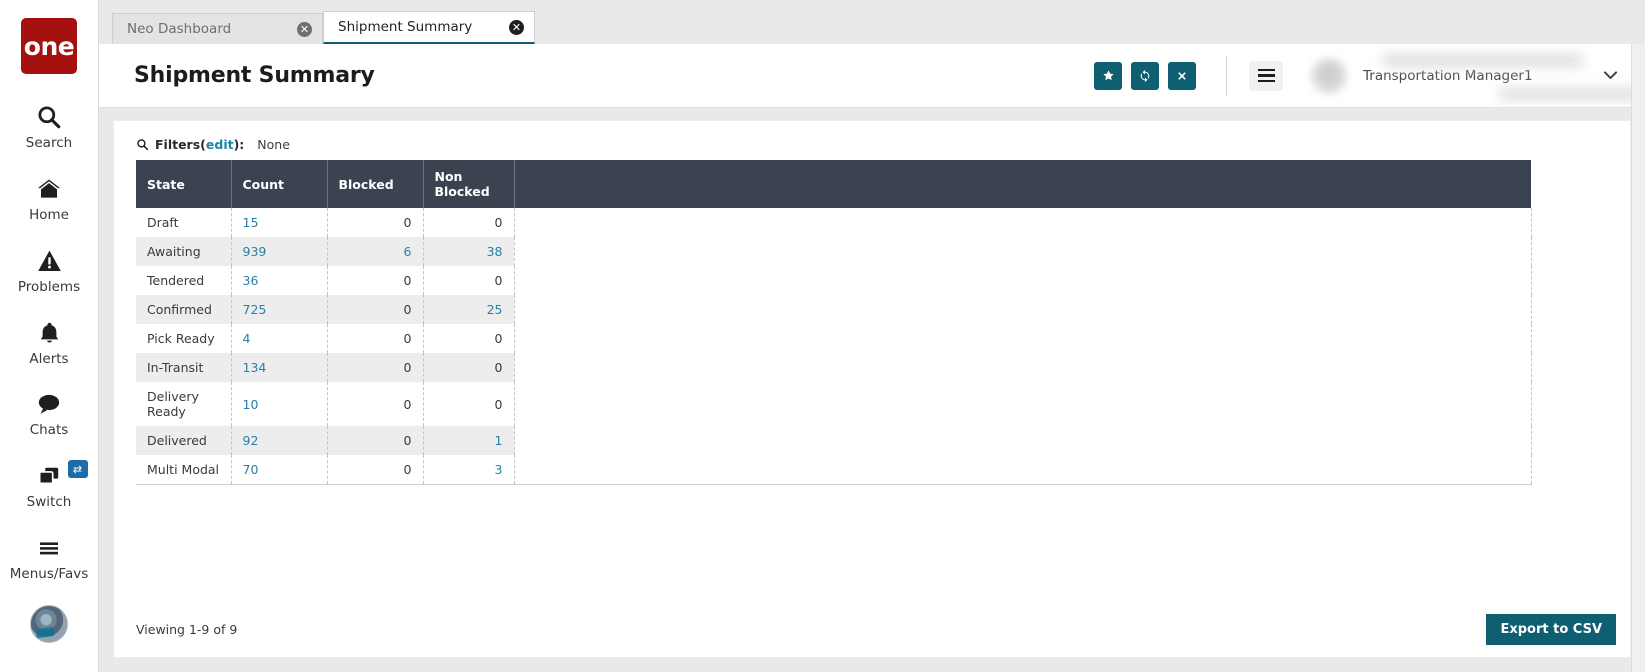  Describe the element at coordinates (279, 404) in the screenshot. I see `cell-count: 10` at that location.